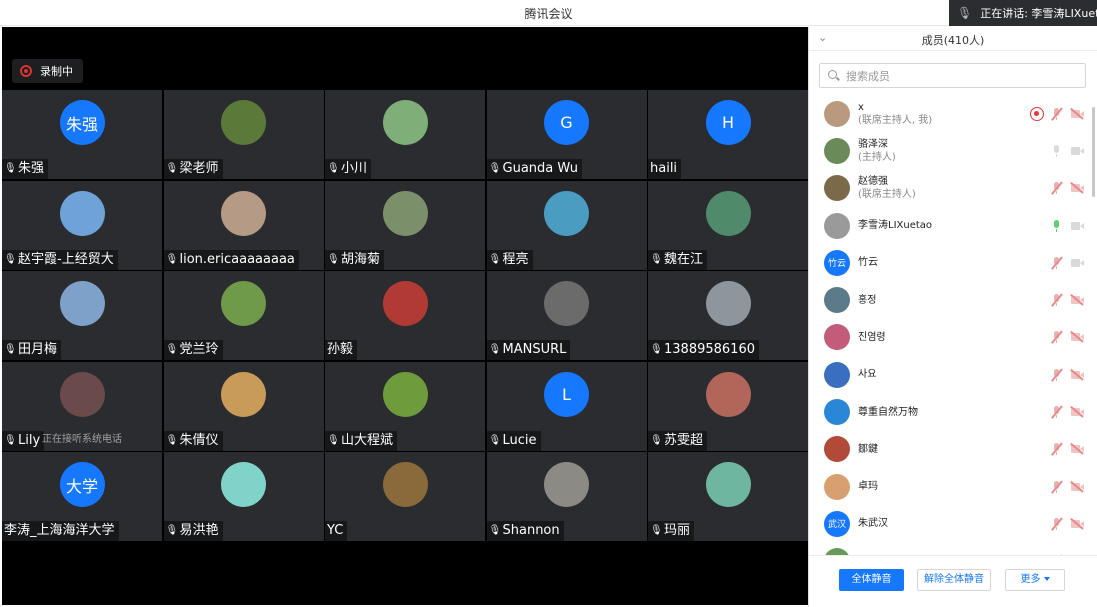 This screenshot has height=607, width=1097. Describe the element at coordinates (566, 496) in the screenshot. I see `participant-tile: 🎙 Shannon` at that location.